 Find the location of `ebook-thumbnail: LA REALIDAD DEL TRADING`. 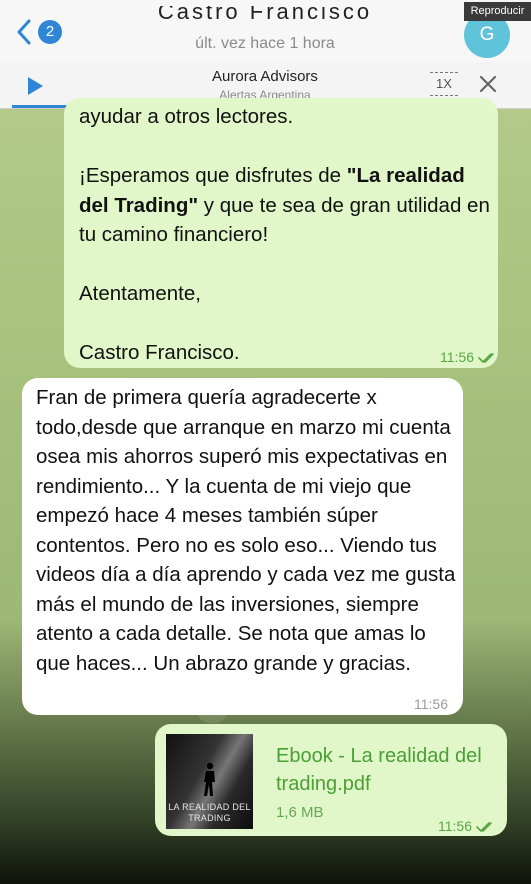

ebook-thumbnail: LA REALIDAD DEL TRADING is located at coordinates (209, 781).